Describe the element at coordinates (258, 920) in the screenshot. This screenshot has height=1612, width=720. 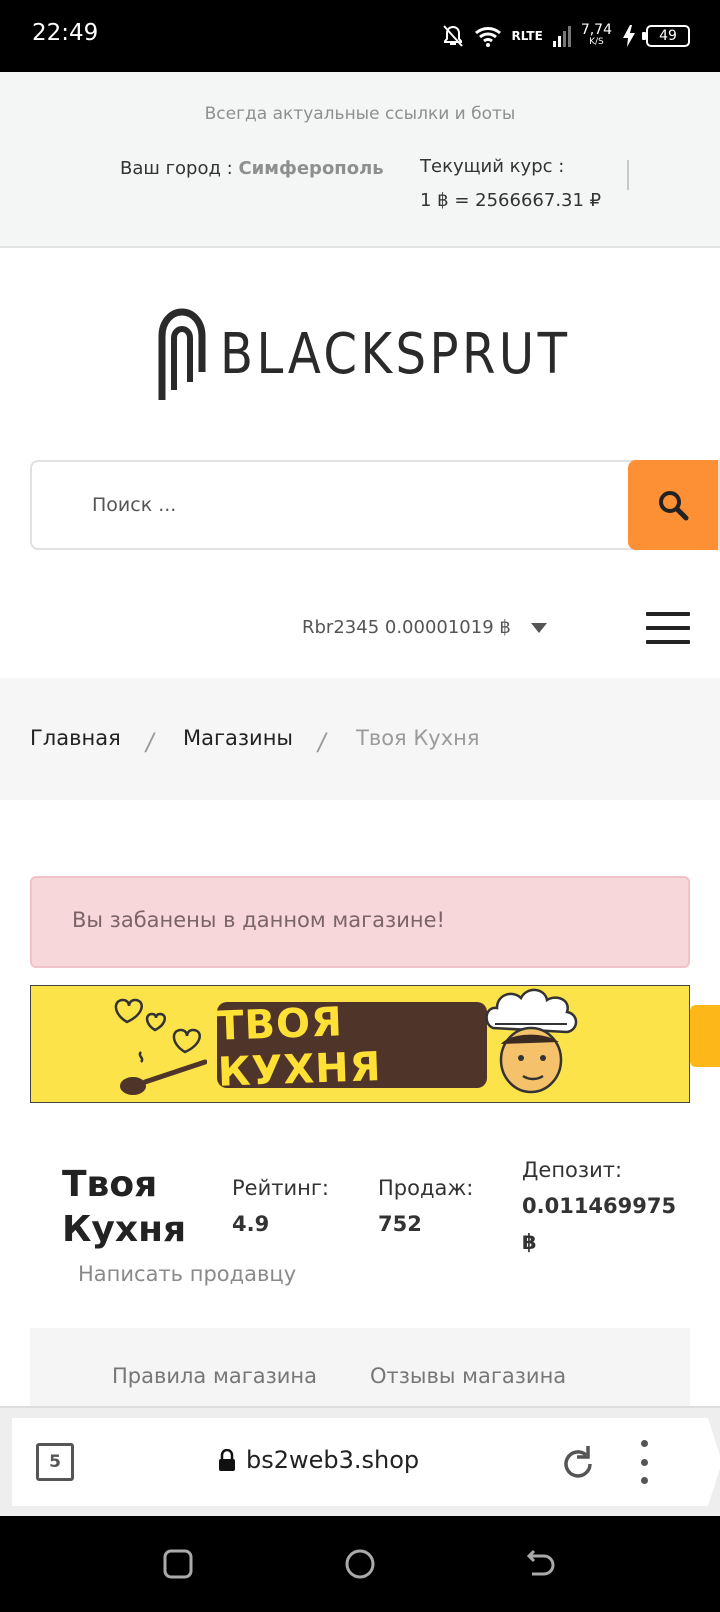
I see `alert-text: Вы забанены в данном магазине!` at that location.